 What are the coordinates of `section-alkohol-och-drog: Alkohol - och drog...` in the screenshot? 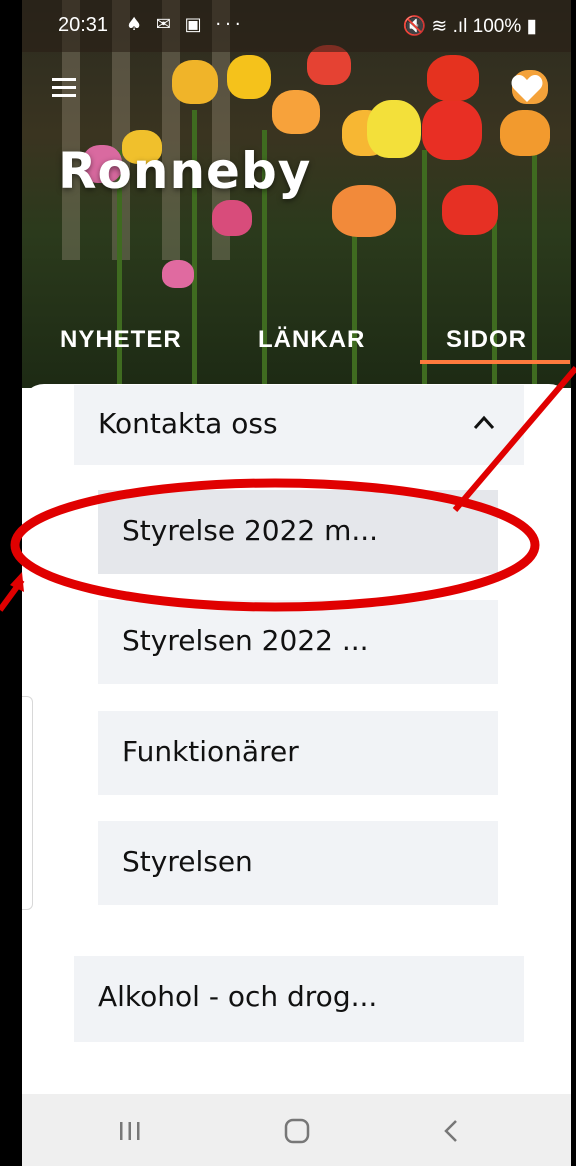 It's located at (299, 999).